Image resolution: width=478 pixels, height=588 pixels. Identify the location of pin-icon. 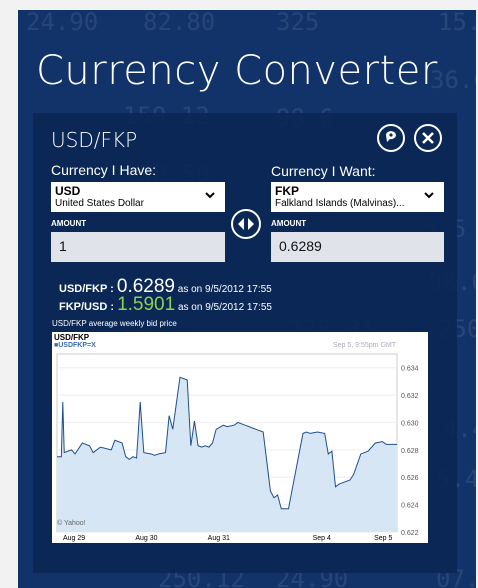
(391, 136).